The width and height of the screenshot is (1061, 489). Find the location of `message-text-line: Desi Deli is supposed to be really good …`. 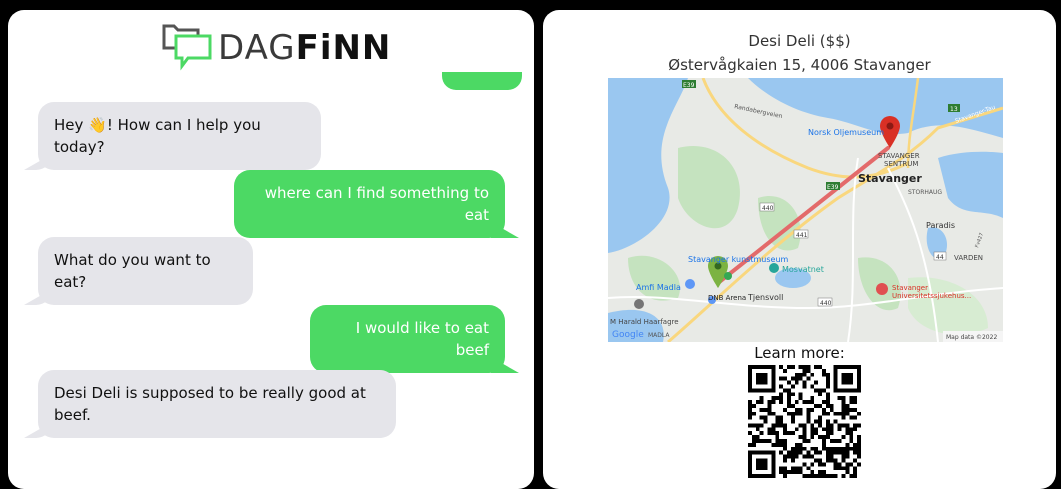

message-text-line: Desi Deli is supposed to be really good … is located at coordinates (210, 393).